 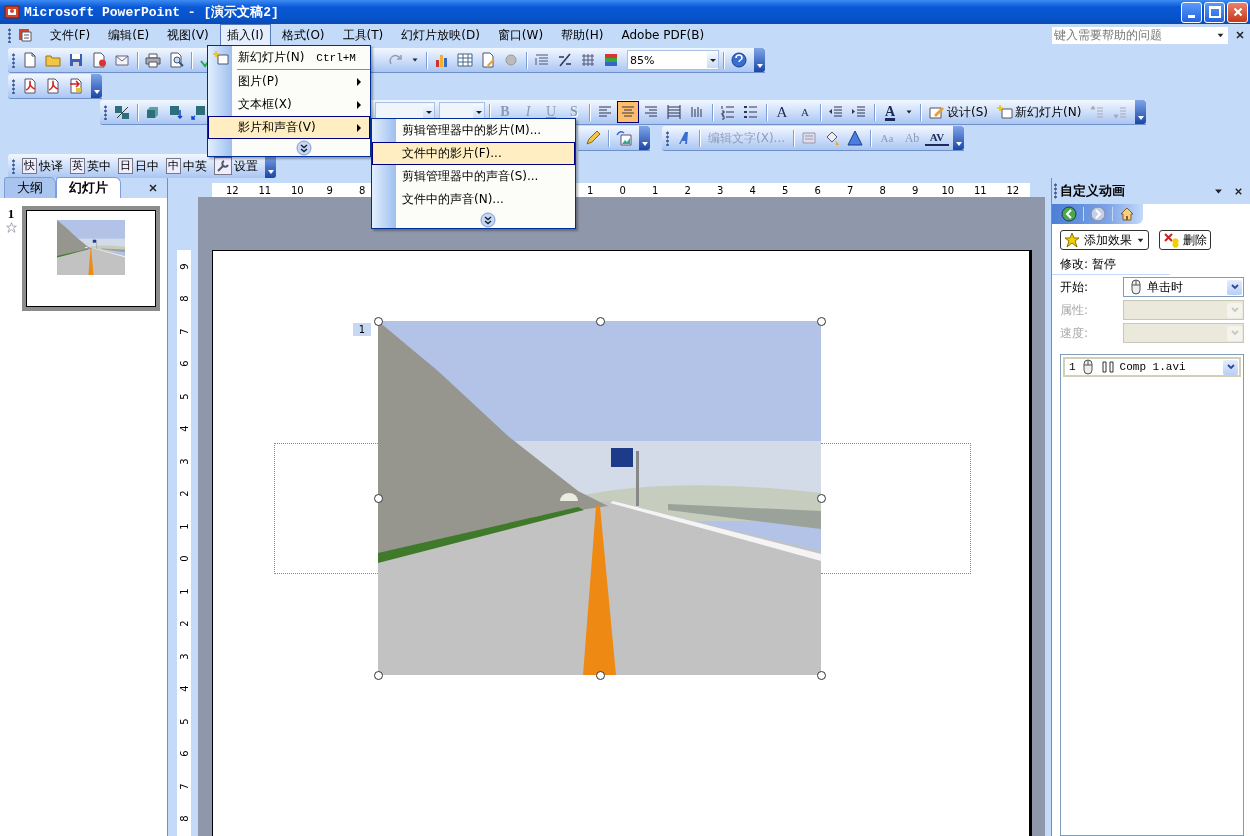 I want to click on new-slide-button: 新幻灯片(N), so click(x=1039, y=112).